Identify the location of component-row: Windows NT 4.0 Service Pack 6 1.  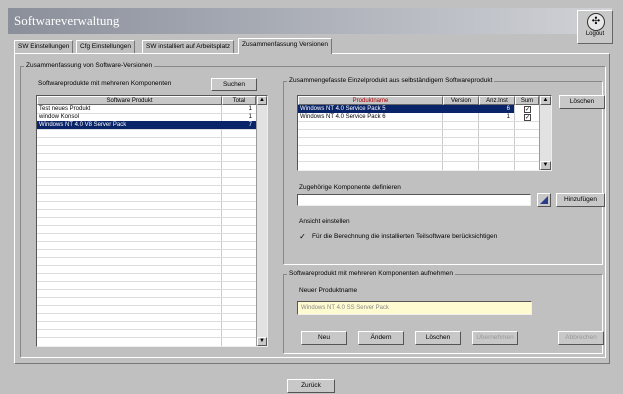
(406, 117).